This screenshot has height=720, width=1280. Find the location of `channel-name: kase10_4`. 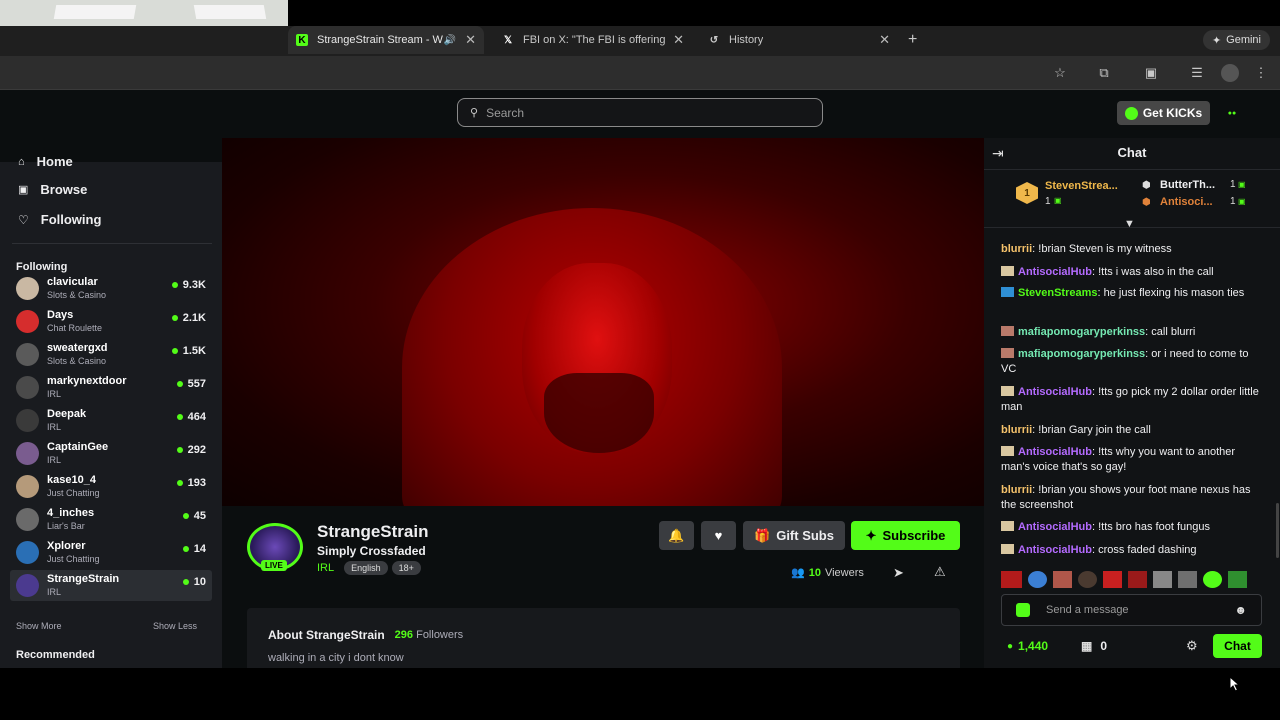

channel-name: kase10_4 is located at coordinates (71, 480).